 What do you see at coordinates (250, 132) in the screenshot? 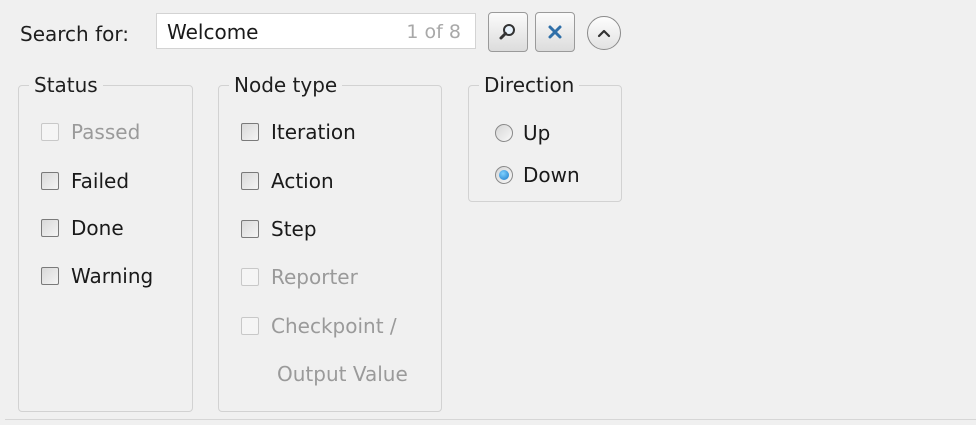
I see `node-iteration-checkbox` at bounding box center [250, 132].